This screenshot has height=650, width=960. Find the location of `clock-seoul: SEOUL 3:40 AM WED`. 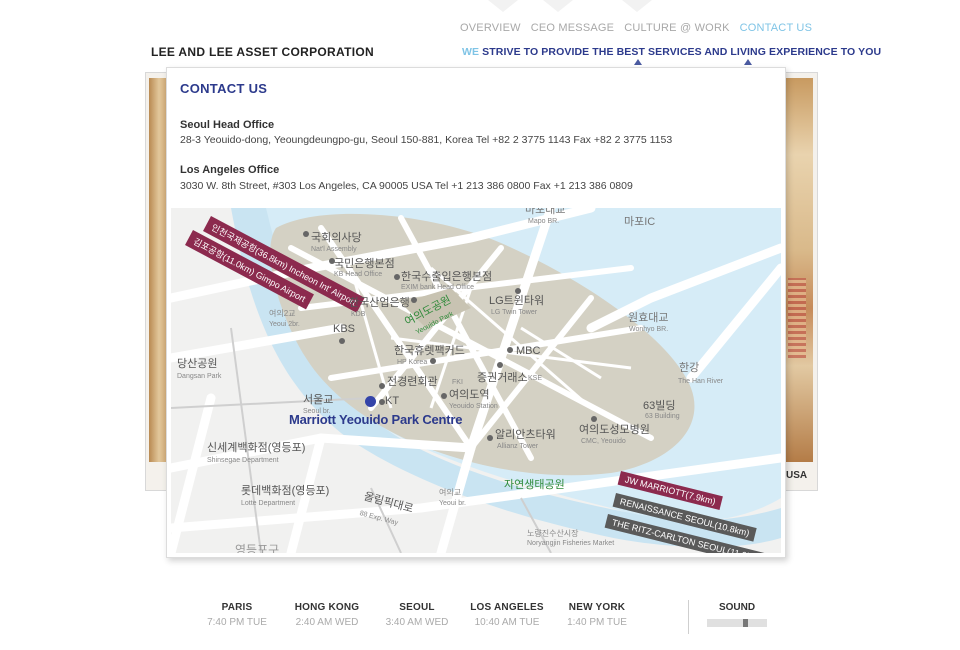

clock-seoul: SEOUL 3:40 AM WED is located at coordinates (417, 615).